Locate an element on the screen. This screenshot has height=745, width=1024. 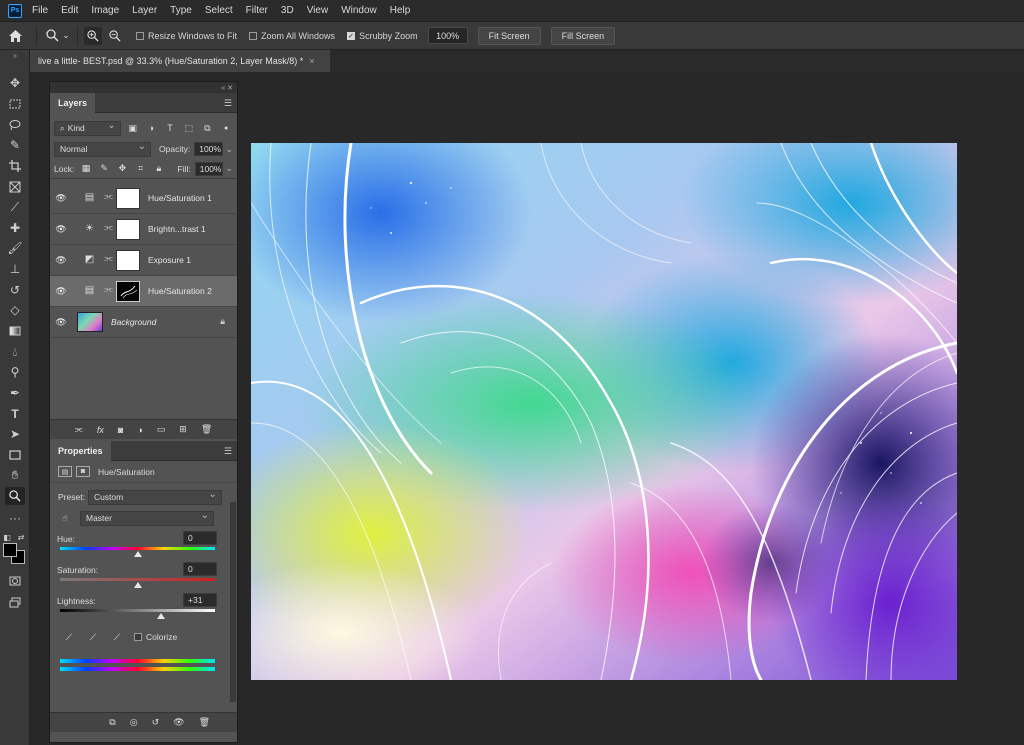
reset-icon: ↺ is located at coordinates (156, 722).